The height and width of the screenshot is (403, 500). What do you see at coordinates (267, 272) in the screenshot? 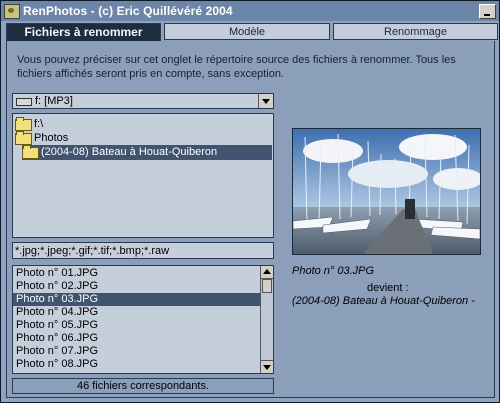
I see `scroll-up-icon` at bounding box center [267, 272].